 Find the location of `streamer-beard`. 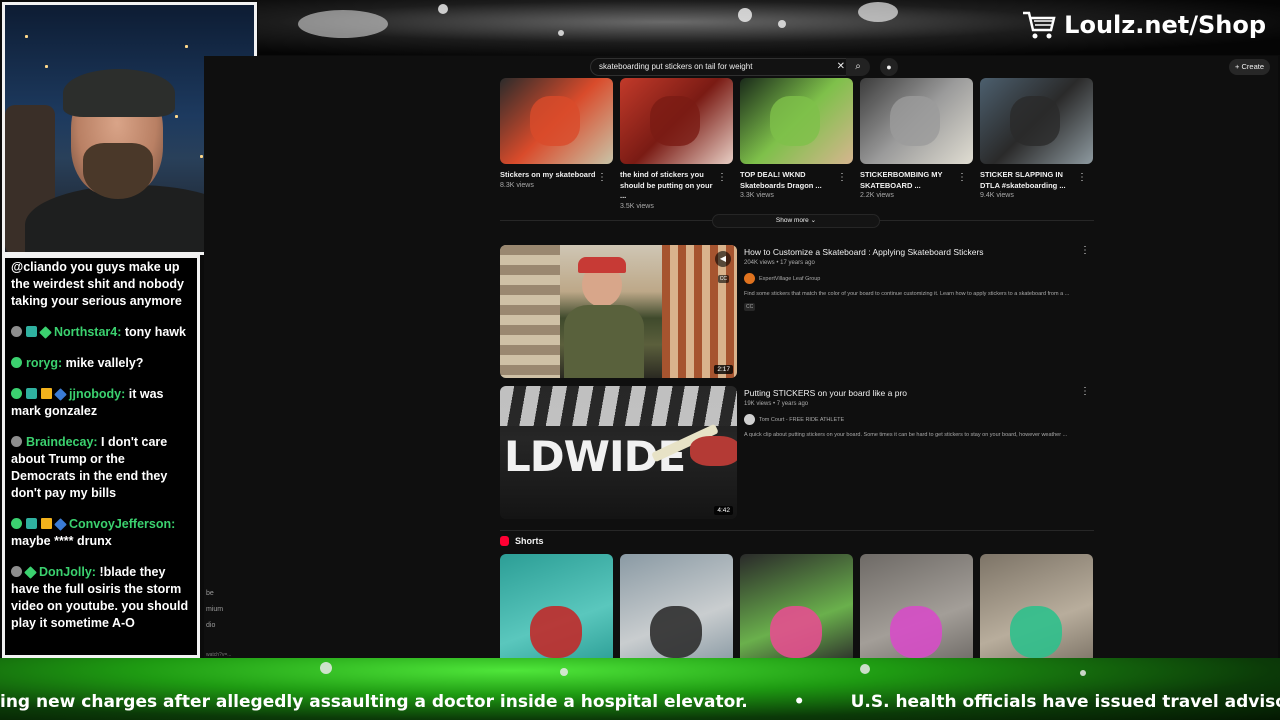

streamer-beard is located at coordinates (118, 171).